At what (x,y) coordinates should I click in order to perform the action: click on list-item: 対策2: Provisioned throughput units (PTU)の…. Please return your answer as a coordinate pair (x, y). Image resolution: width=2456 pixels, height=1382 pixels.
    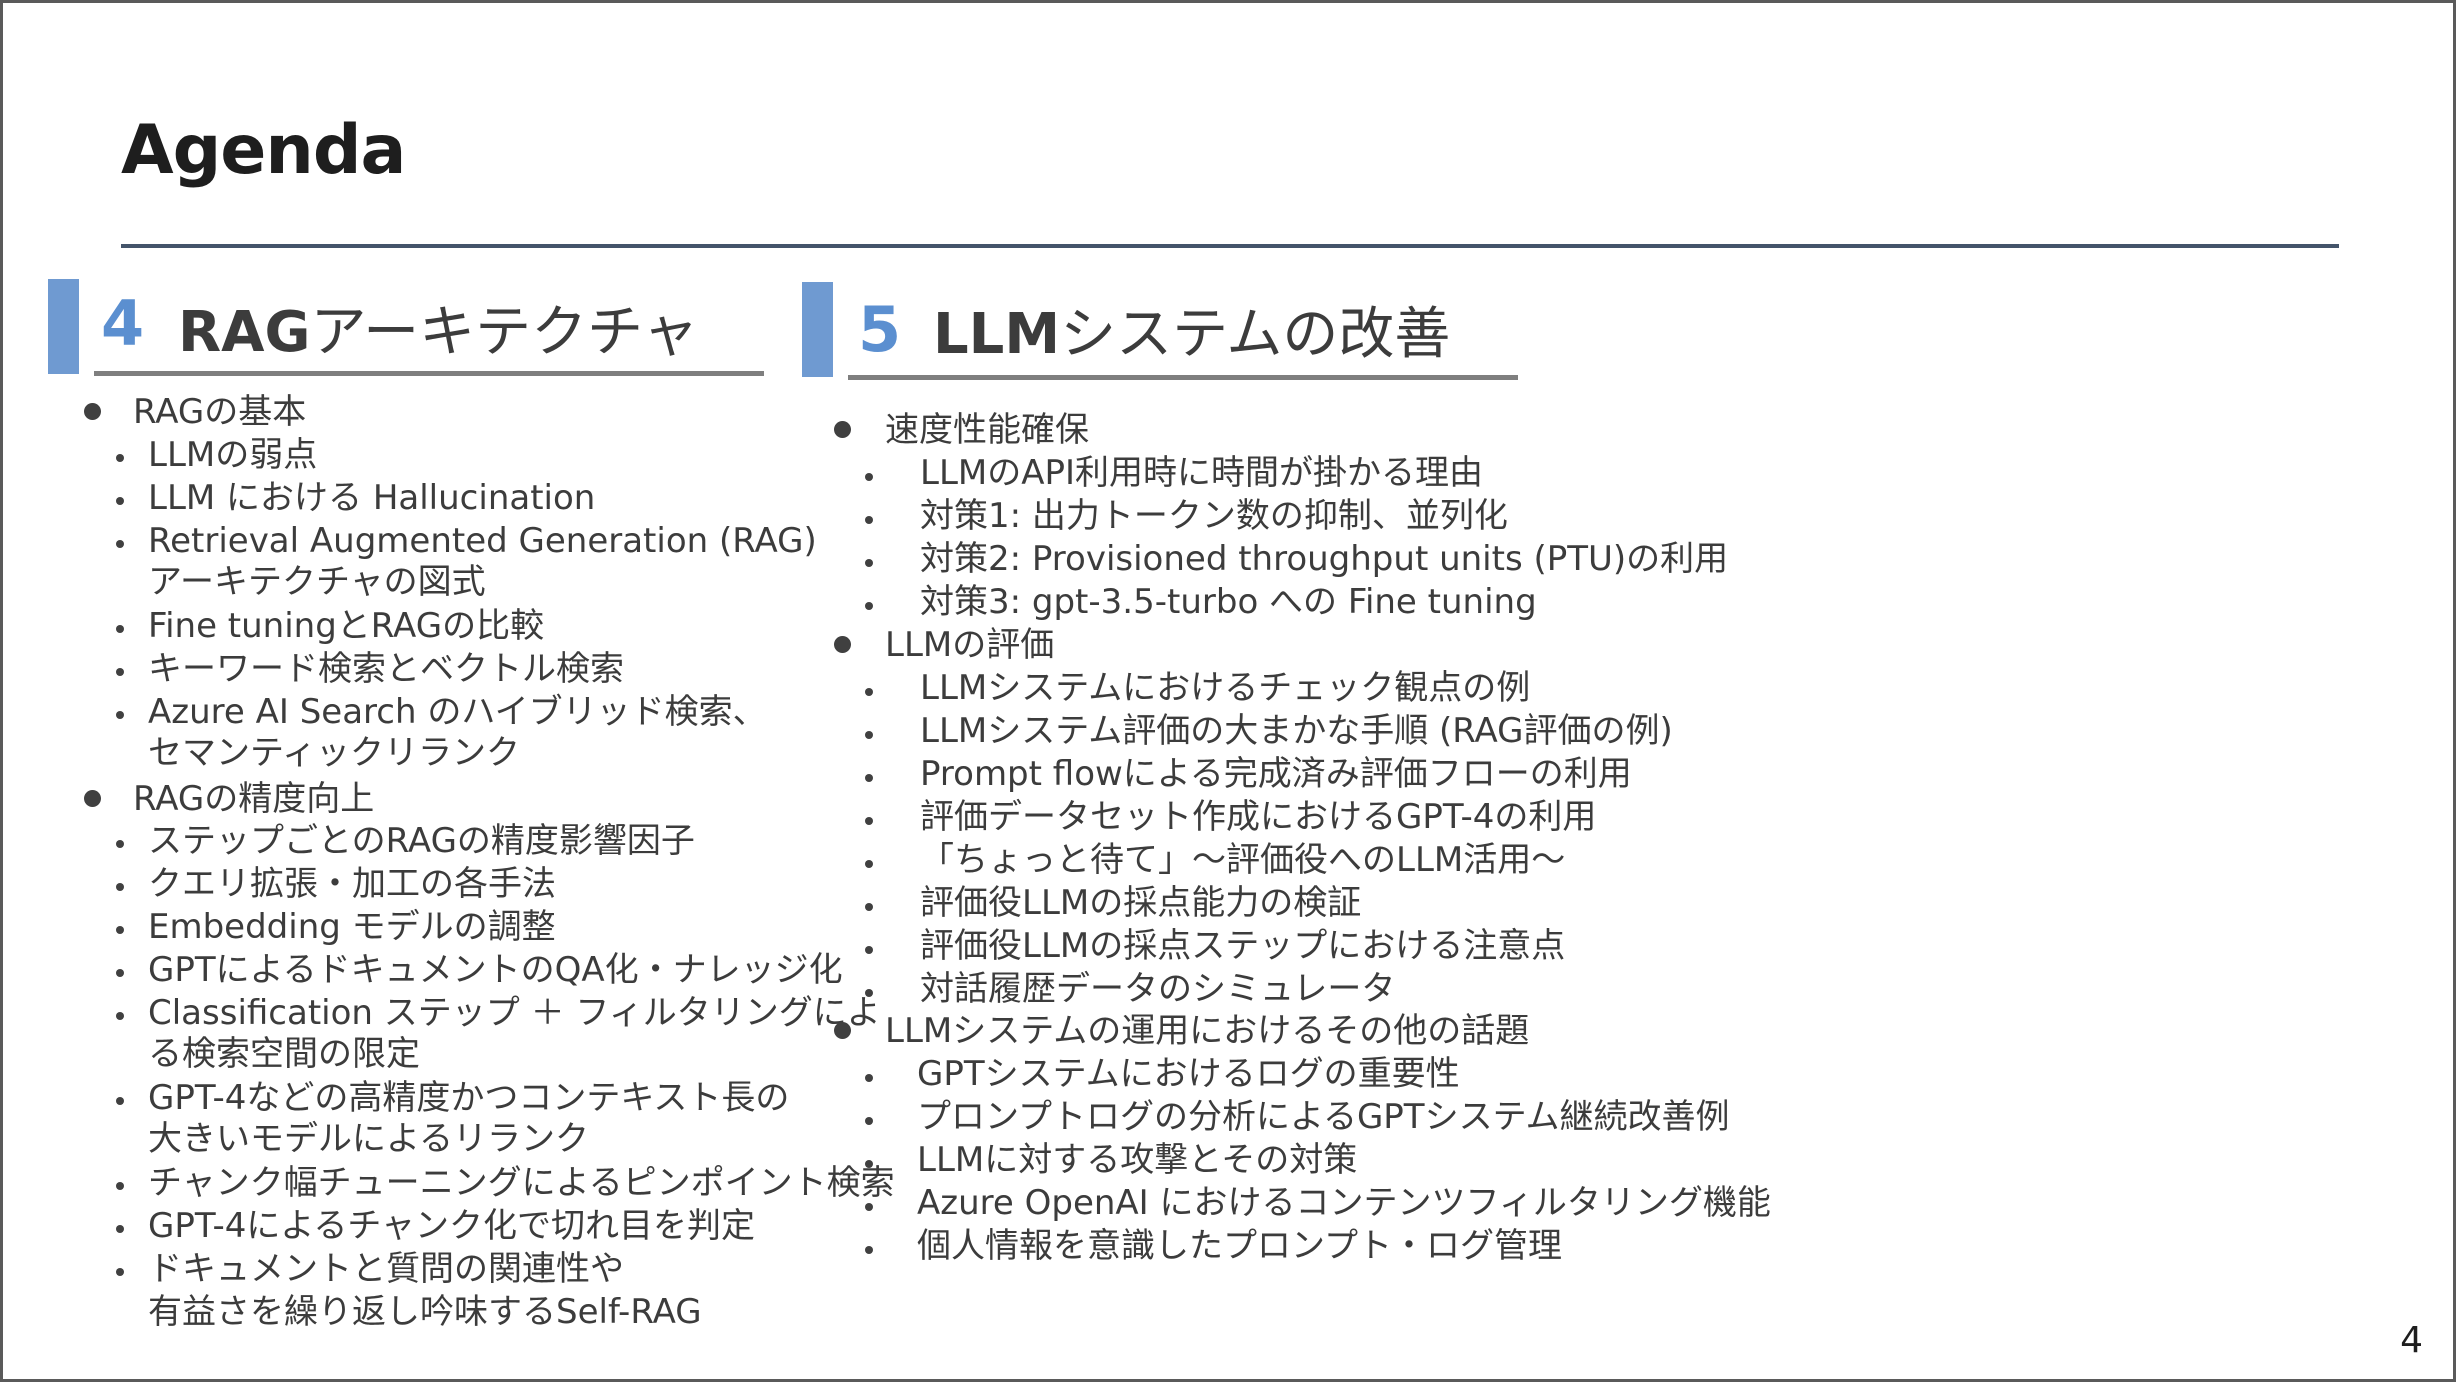
    Looking at the image, I should click on (1324, 559).